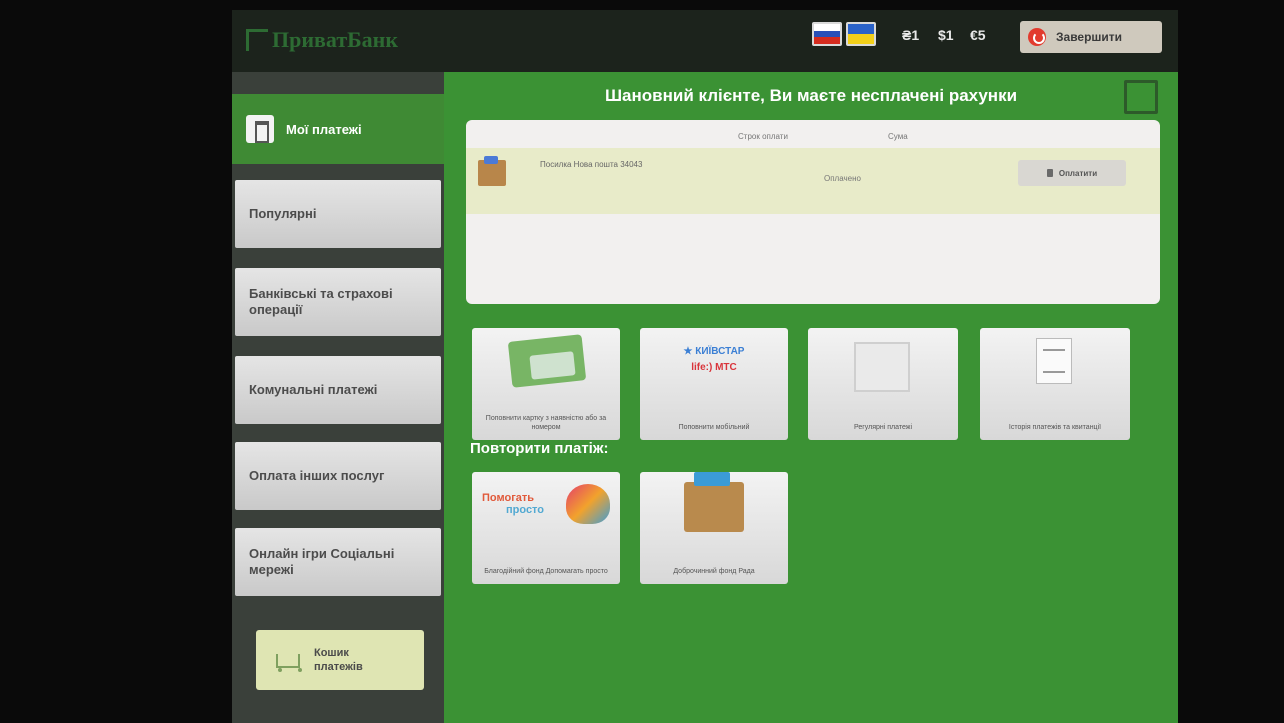 The height and width of the screenshot is (723, 1284). Describe the element at coordinates (714, 351) in the screenshot. I see `operator-kyivstar: ★ КИЇВСТАР` at that location.